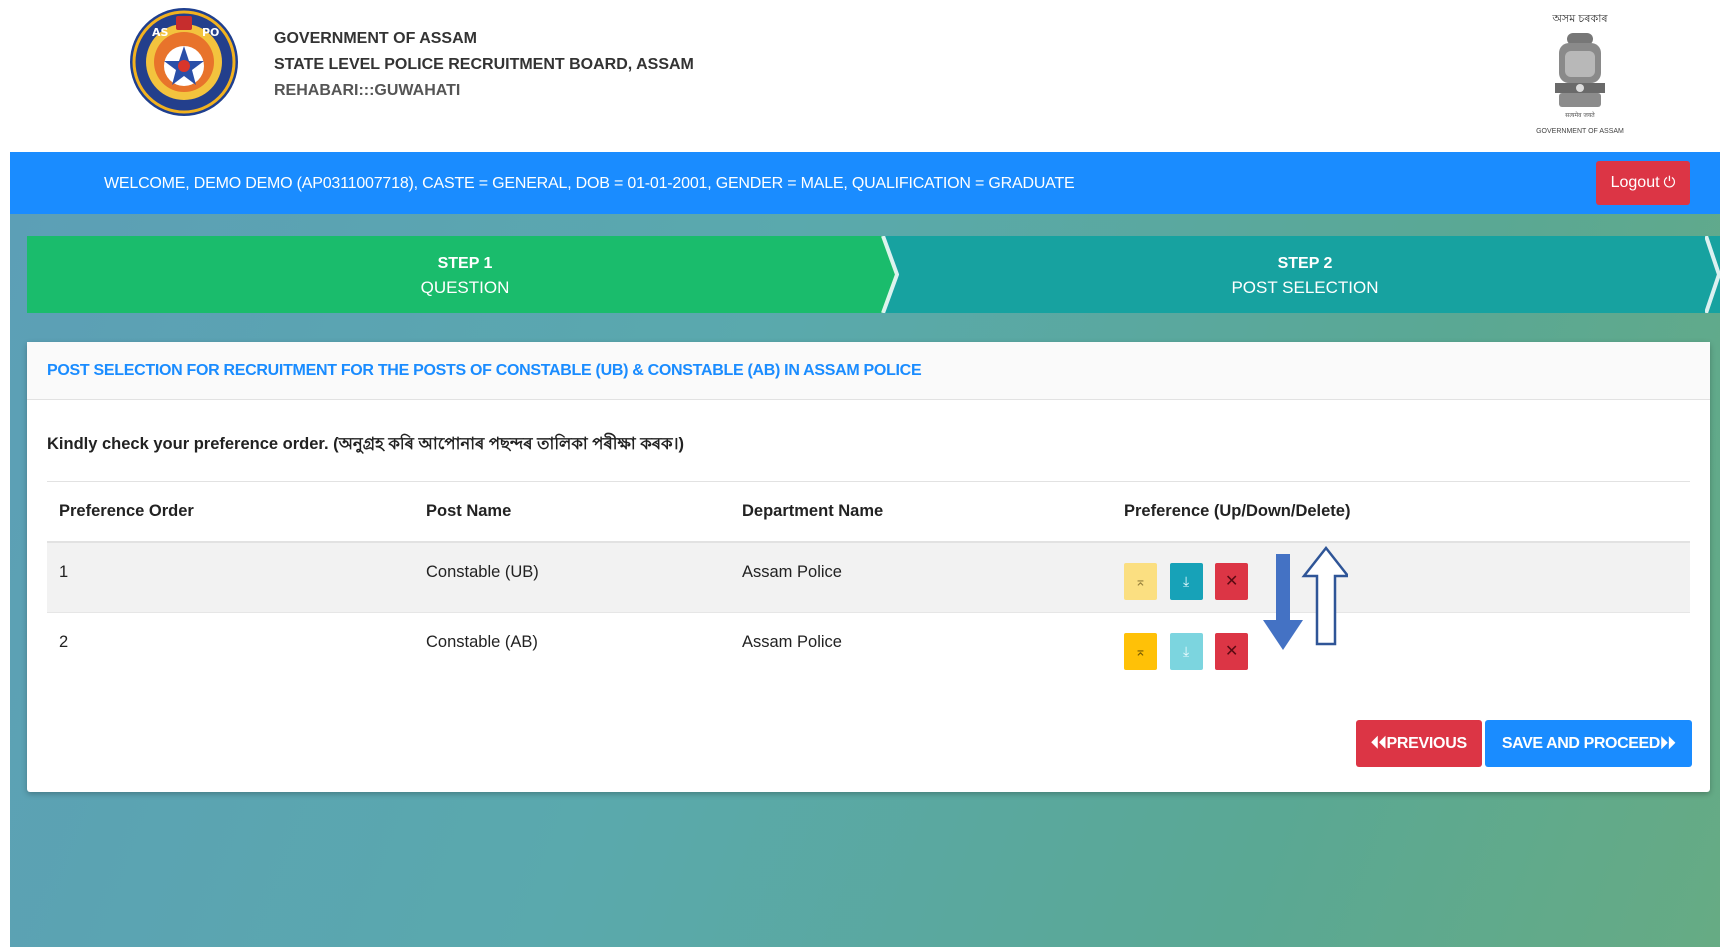  What do you see at coordinates (210, 32) in the screenshot?
I see `svg-text: PO` at bounding box center [210, 32].